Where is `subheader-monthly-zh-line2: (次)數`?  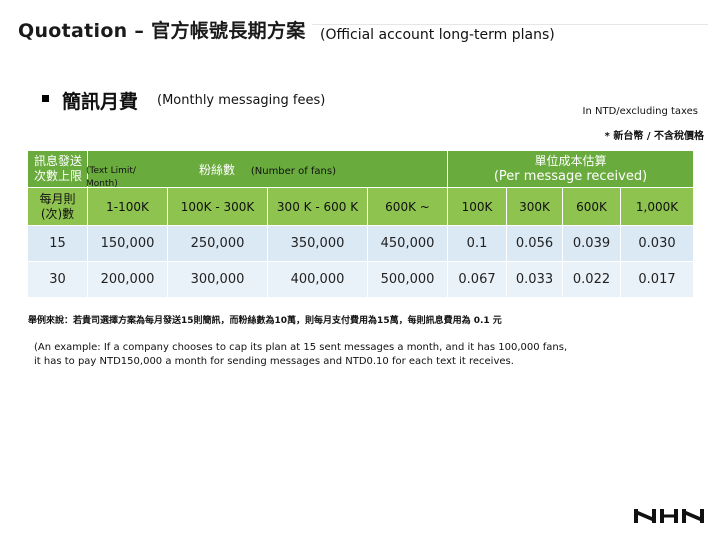
subheader-monthly-zh-line2: (次)數 is located at coordinates (57, 213).